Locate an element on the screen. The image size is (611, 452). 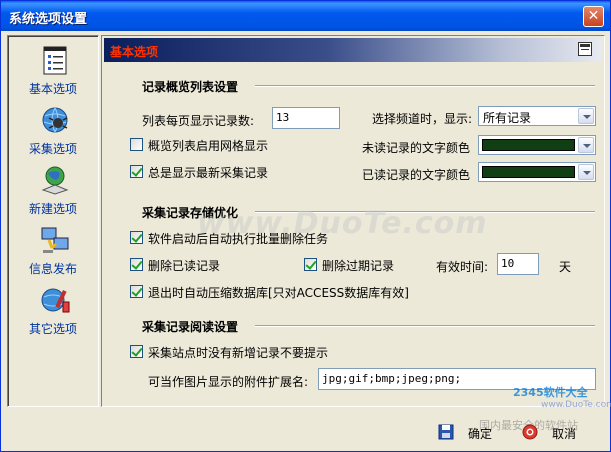
overview-section-title: 记录概览列表设置 is located at coordinates (190, 87).